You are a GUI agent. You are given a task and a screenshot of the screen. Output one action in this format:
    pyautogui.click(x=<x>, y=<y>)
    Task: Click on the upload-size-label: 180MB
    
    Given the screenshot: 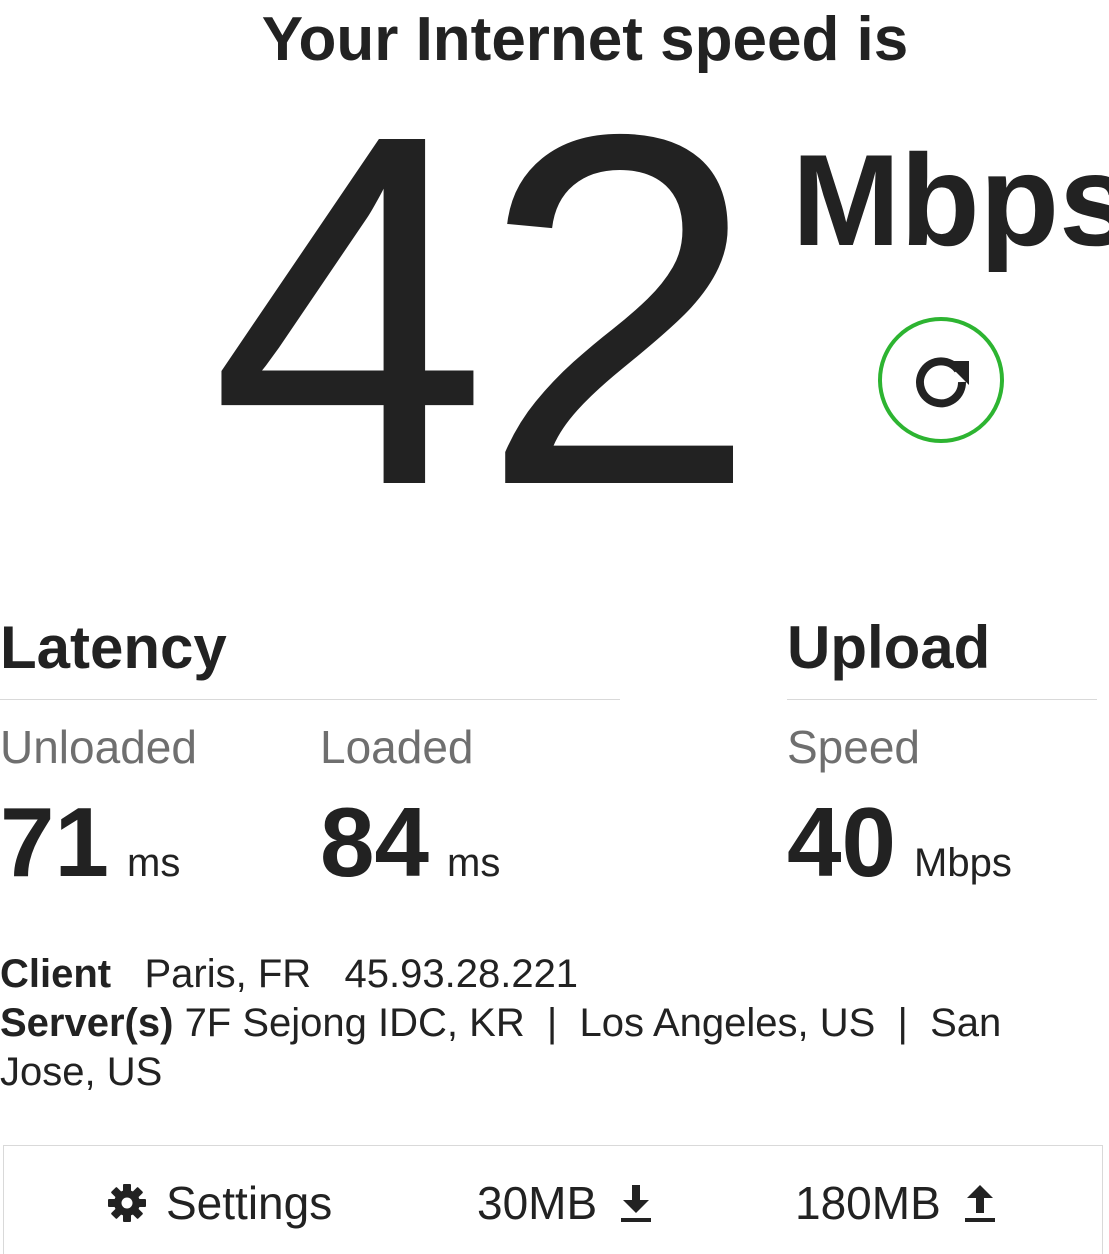 What is the action you would take?
    pyautogui.click(x=868, y=1203)
    